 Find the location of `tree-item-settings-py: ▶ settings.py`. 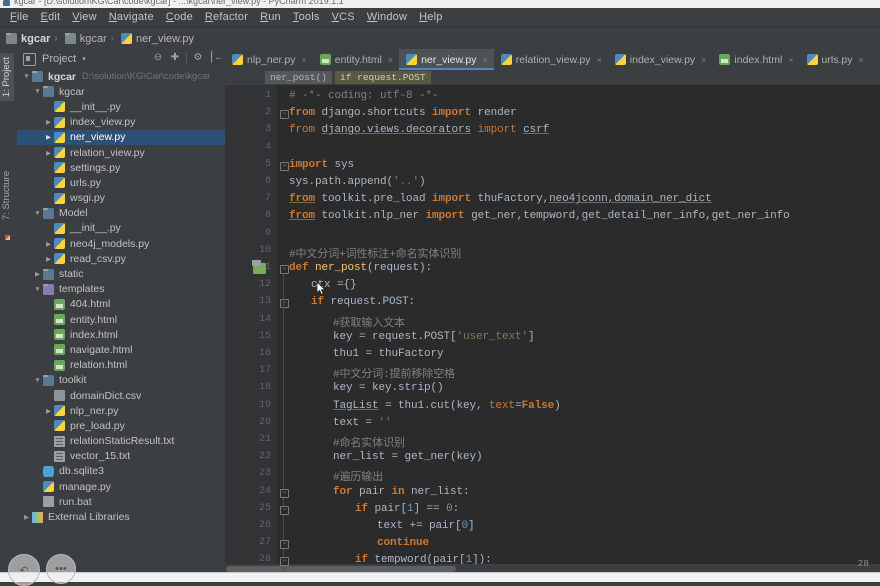

tree-item-settings-py: ▶ settings.py is located at coordinates (121, 167).